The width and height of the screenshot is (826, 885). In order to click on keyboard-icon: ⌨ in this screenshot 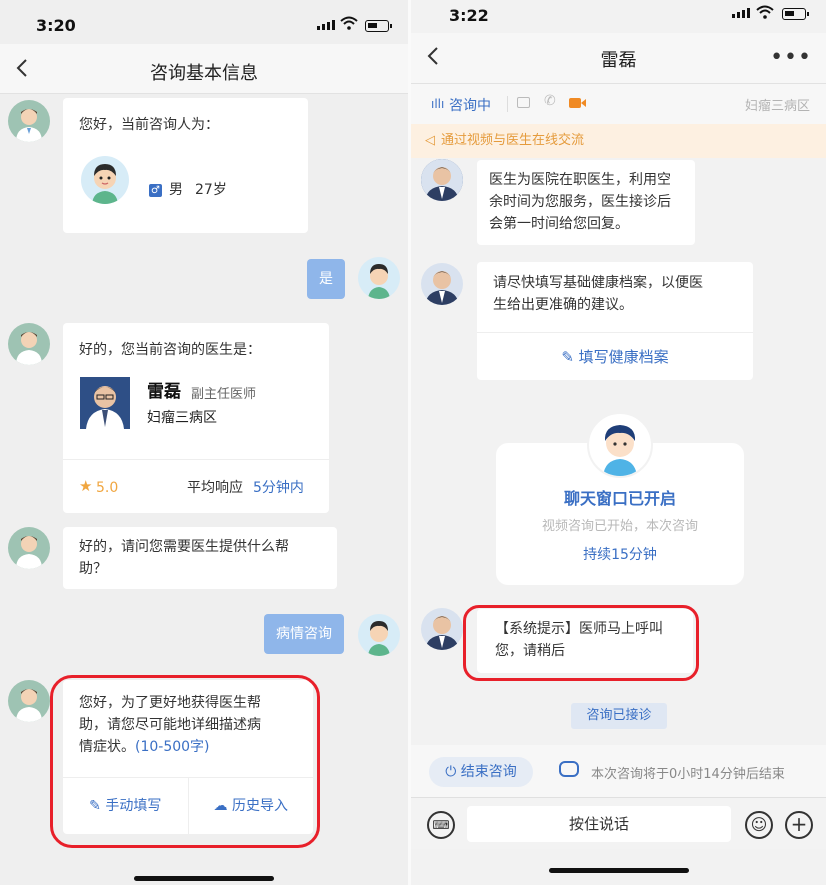, I will do `click(441, 825)`.